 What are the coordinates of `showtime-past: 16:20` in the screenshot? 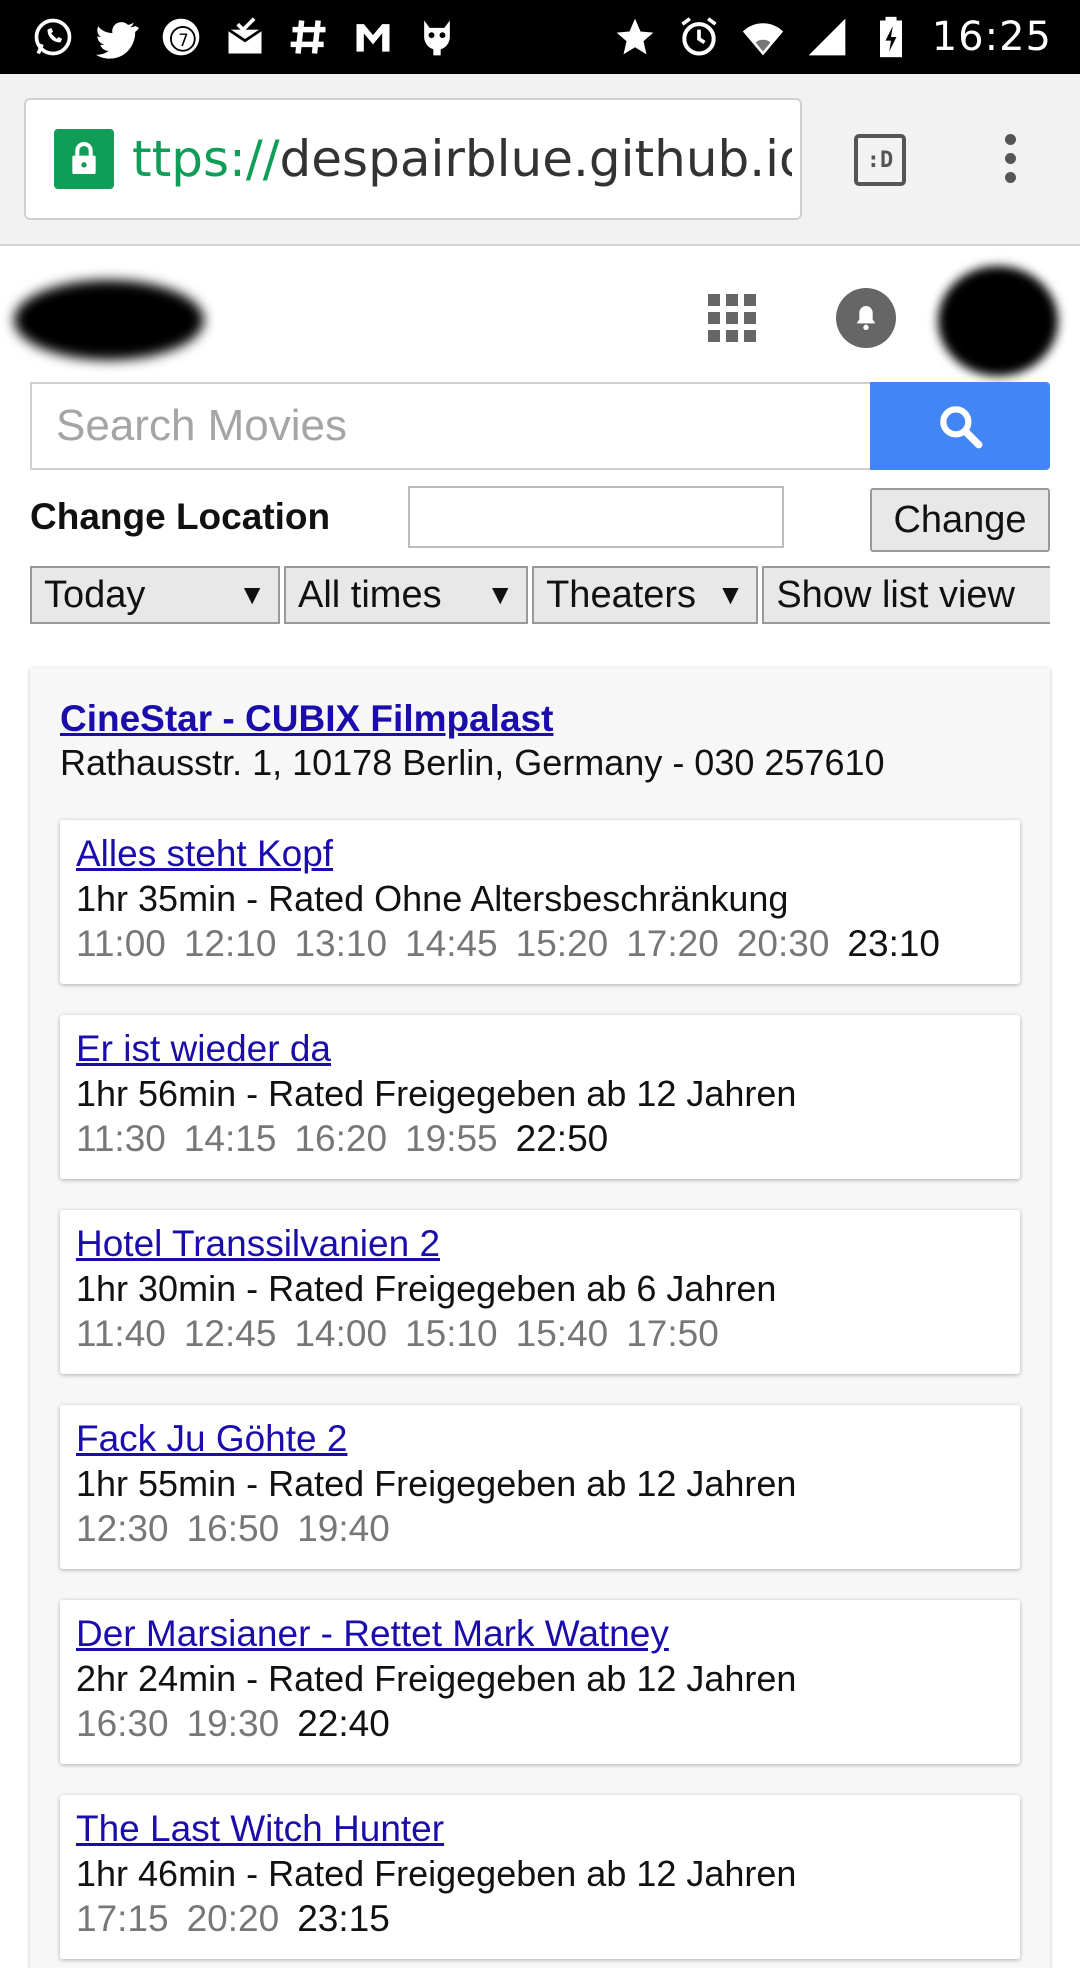 It's located at (341, 1138).